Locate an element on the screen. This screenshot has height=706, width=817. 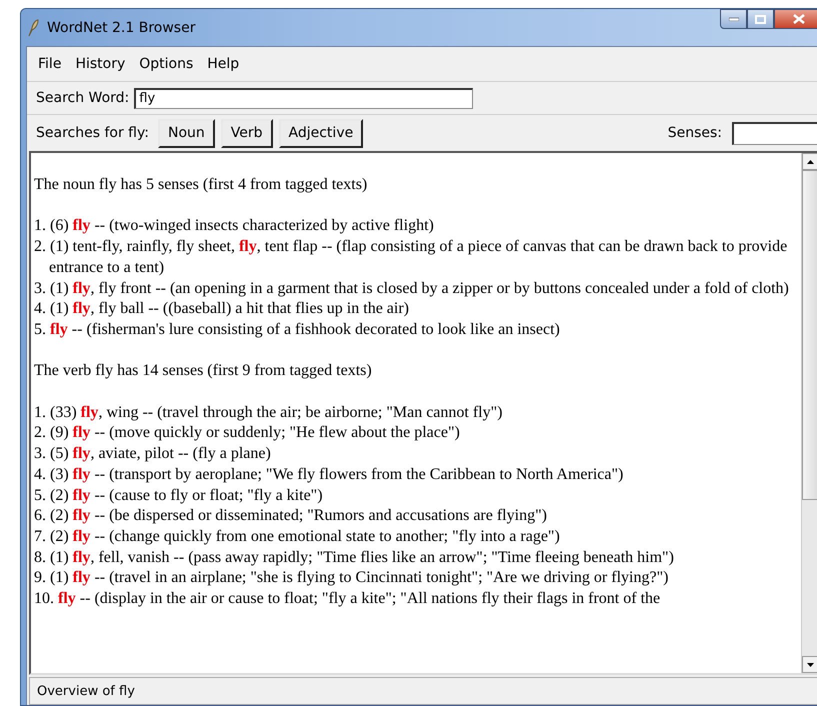
status-text: Overview of fly is located at coordinates (86, 691).